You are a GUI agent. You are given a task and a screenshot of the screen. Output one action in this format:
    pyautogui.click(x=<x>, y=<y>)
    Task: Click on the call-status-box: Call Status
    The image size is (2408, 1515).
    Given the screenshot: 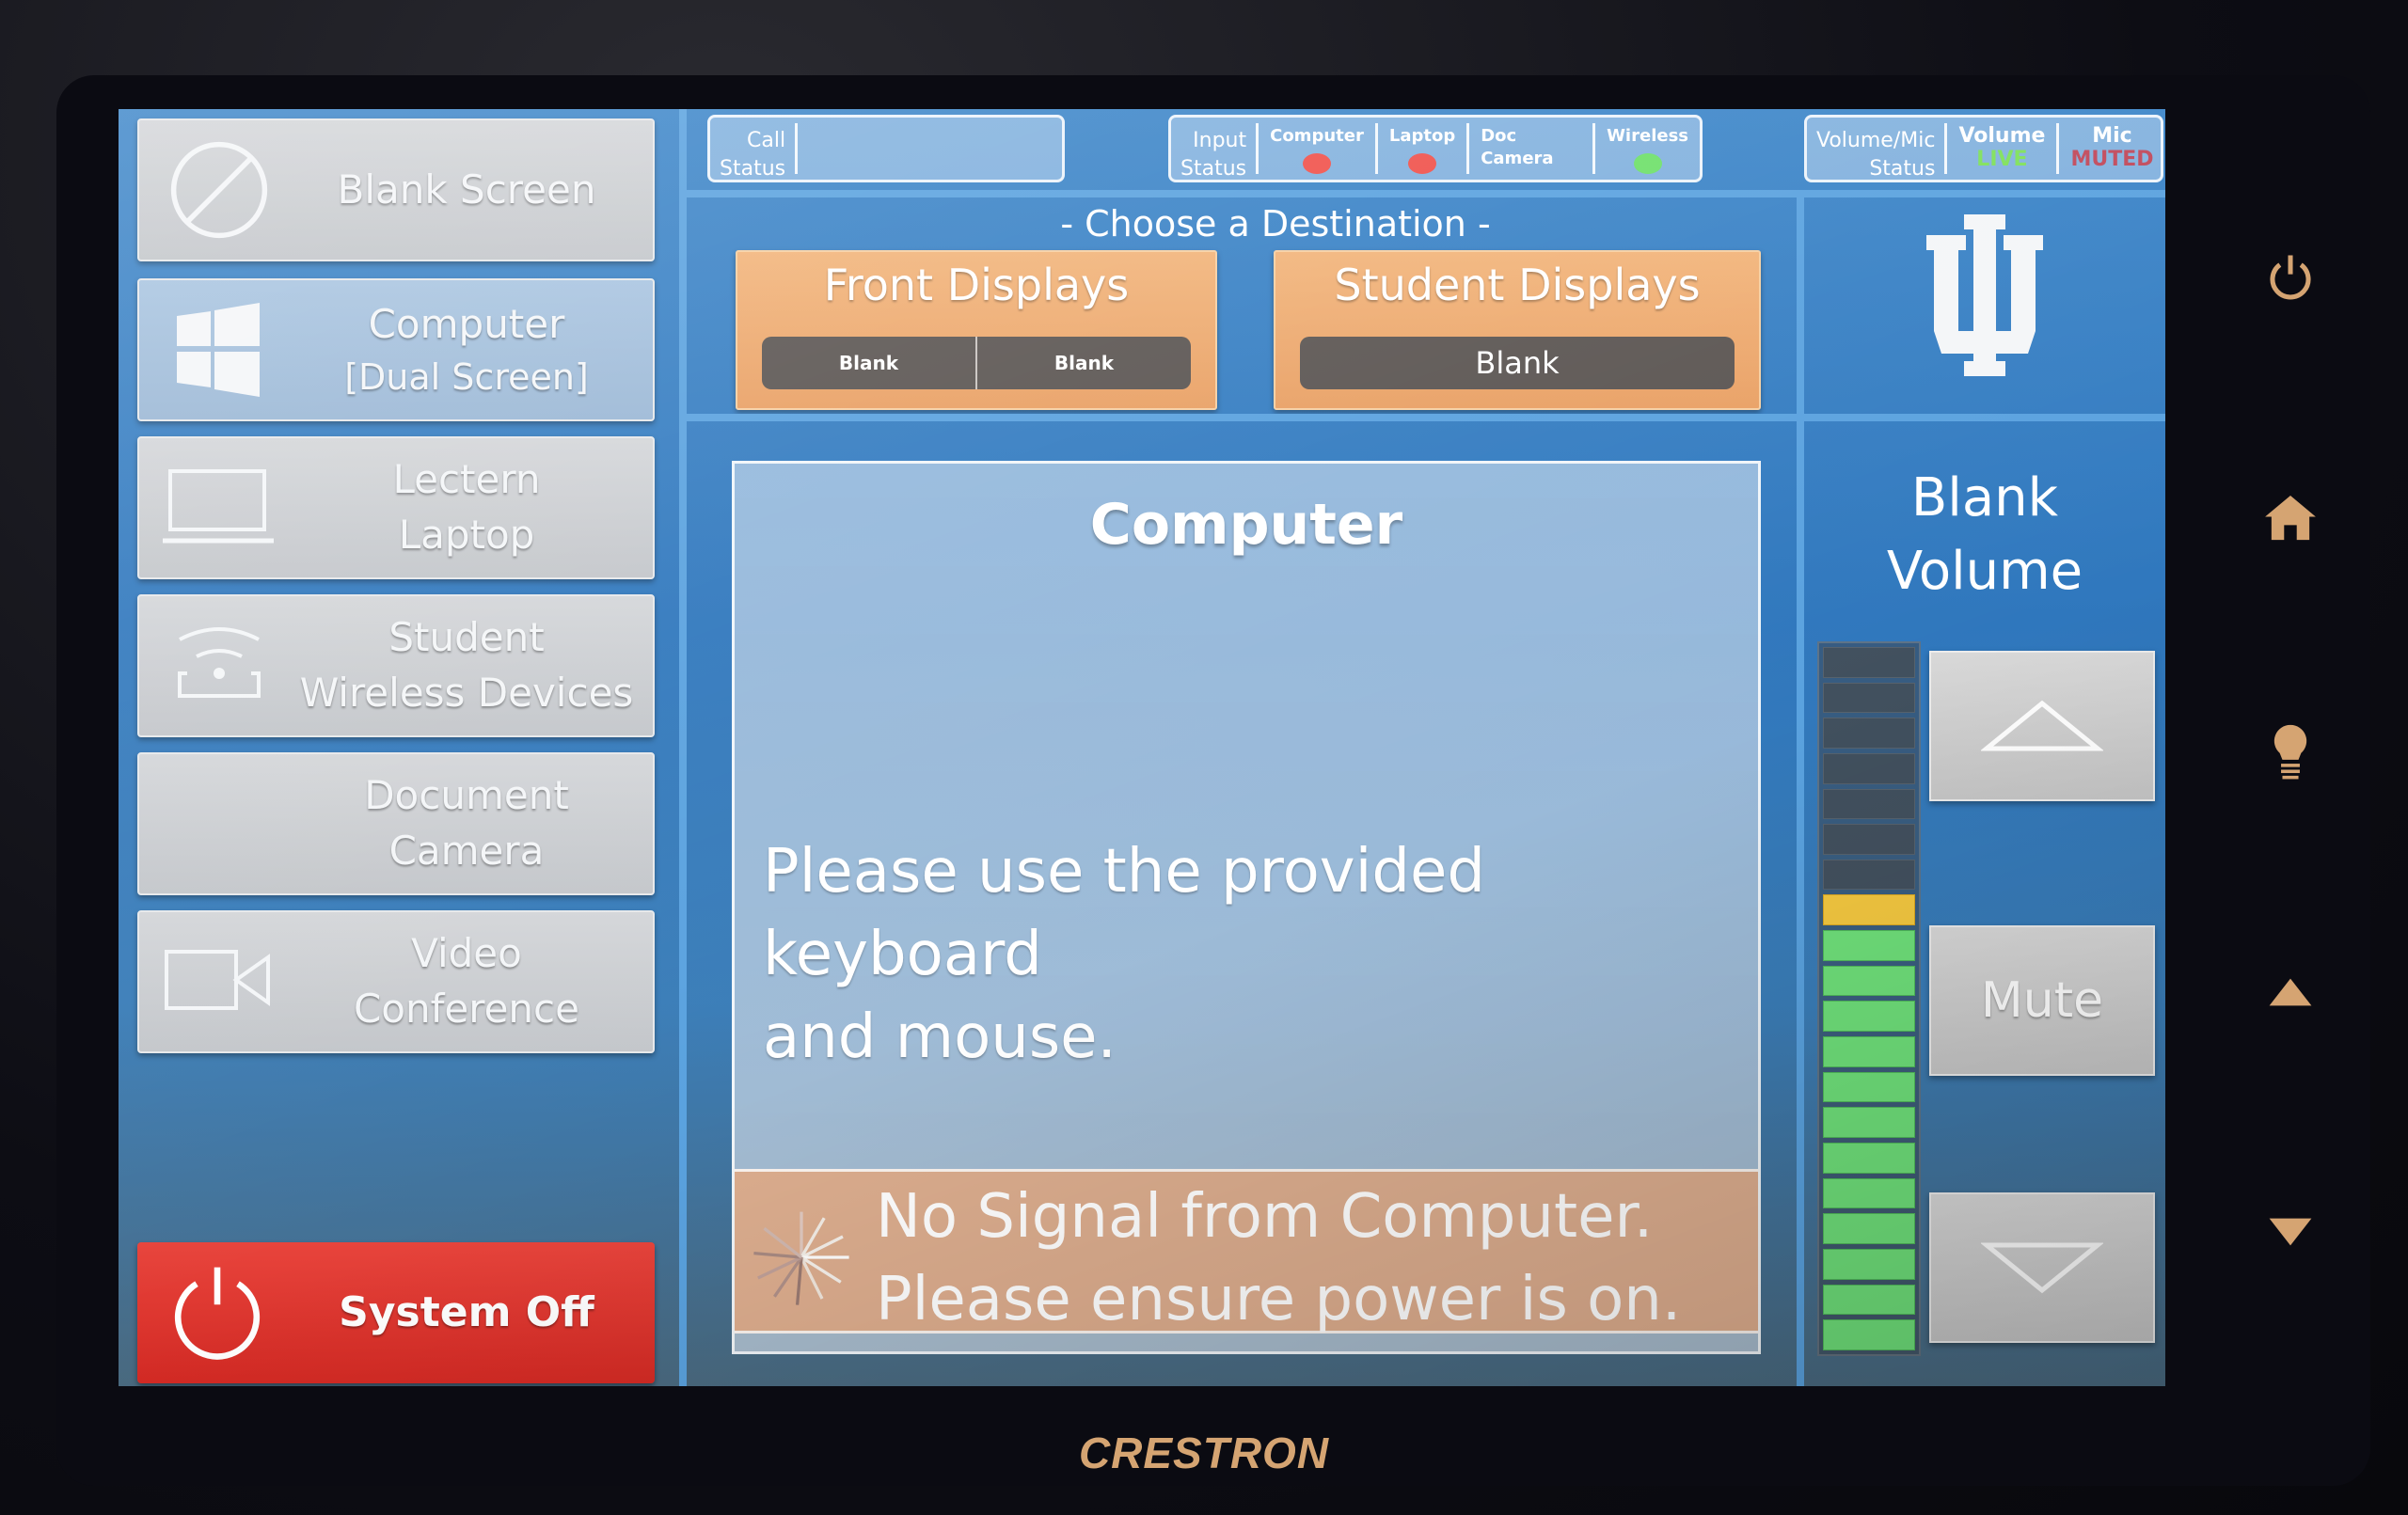 What is the action you would take?
    pyautogui.click(x=886, y=148)
    